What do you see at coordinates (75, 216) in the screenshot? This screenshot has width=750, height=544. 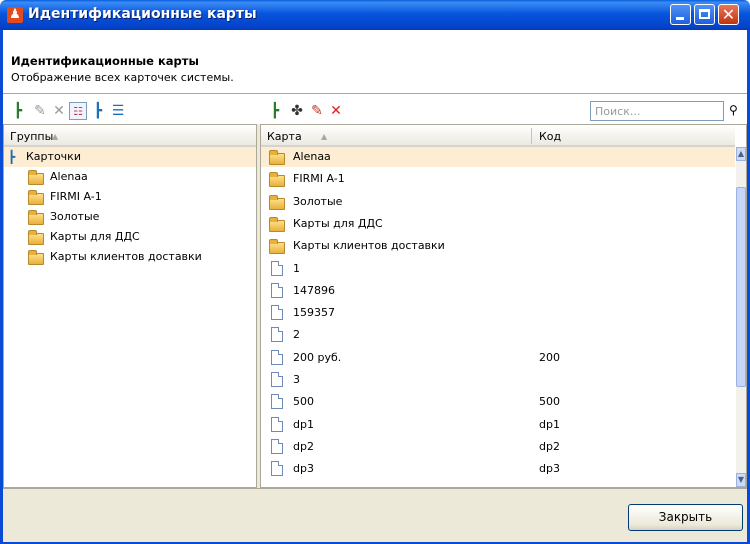 I see `group-item-label: Золотые` at bounding box center [75, 216].